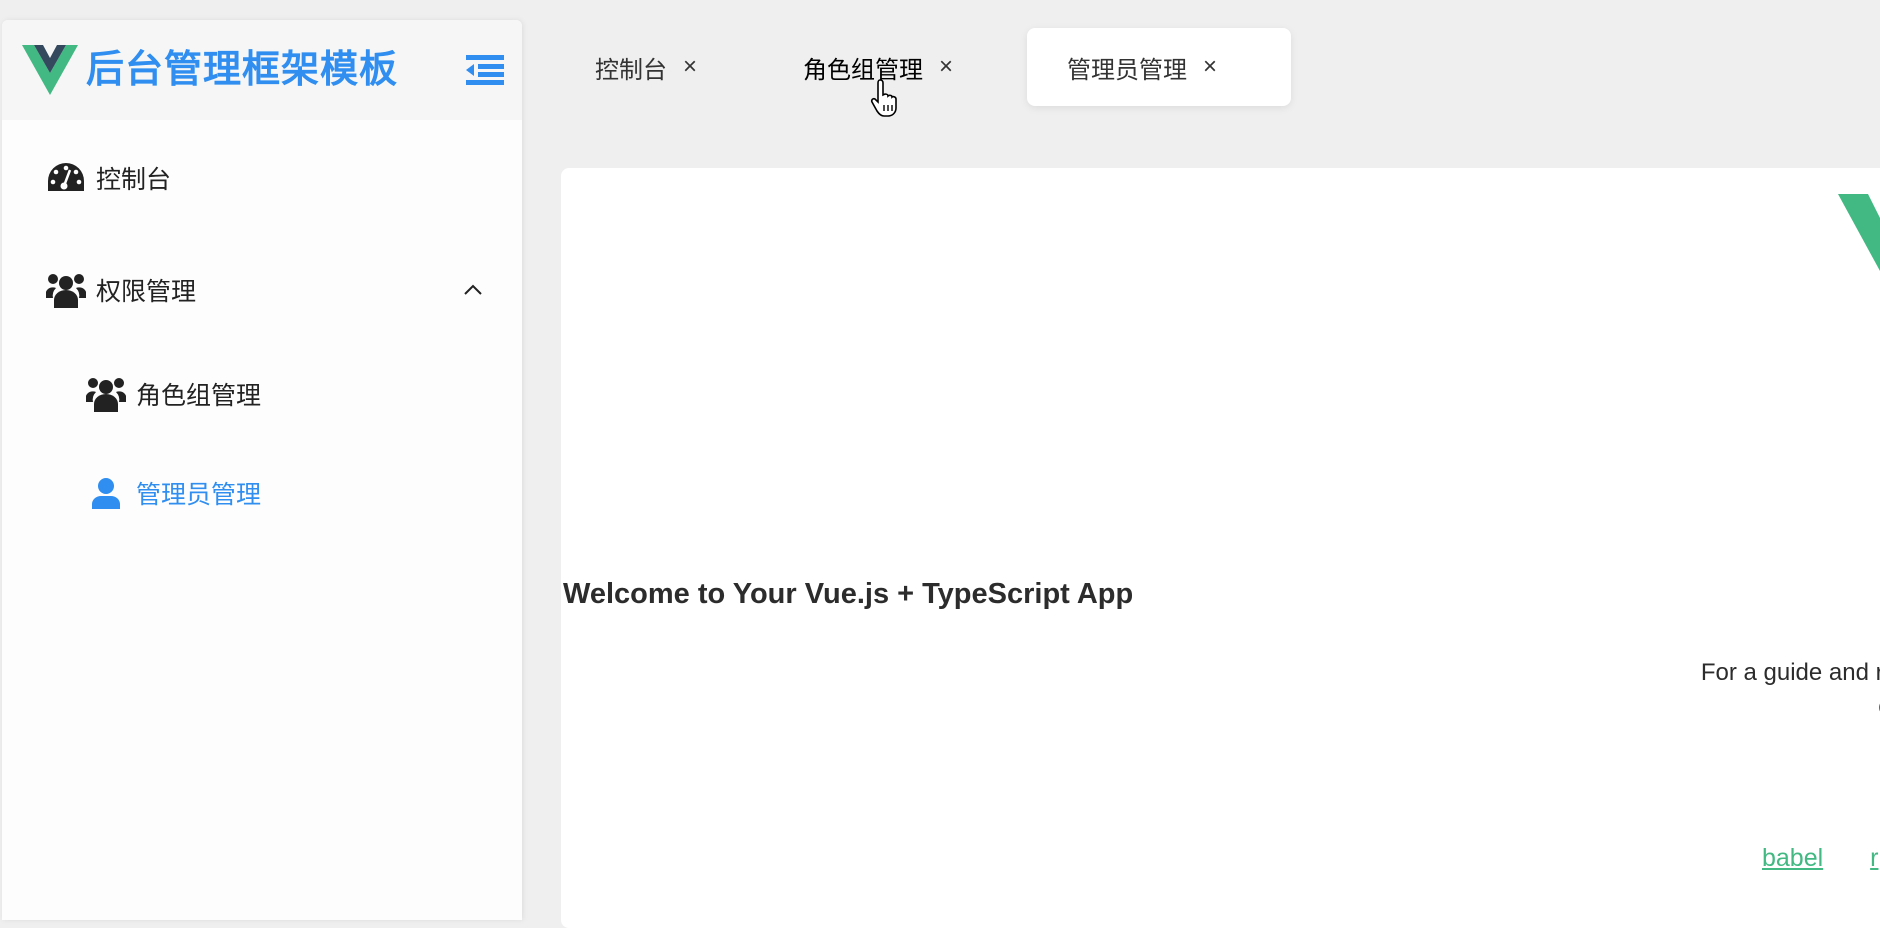  What do you see at coordinates (1127, 70) in the screenshot?
I see `tab-label: 管理员管理` at bounding box center [1127, 70].